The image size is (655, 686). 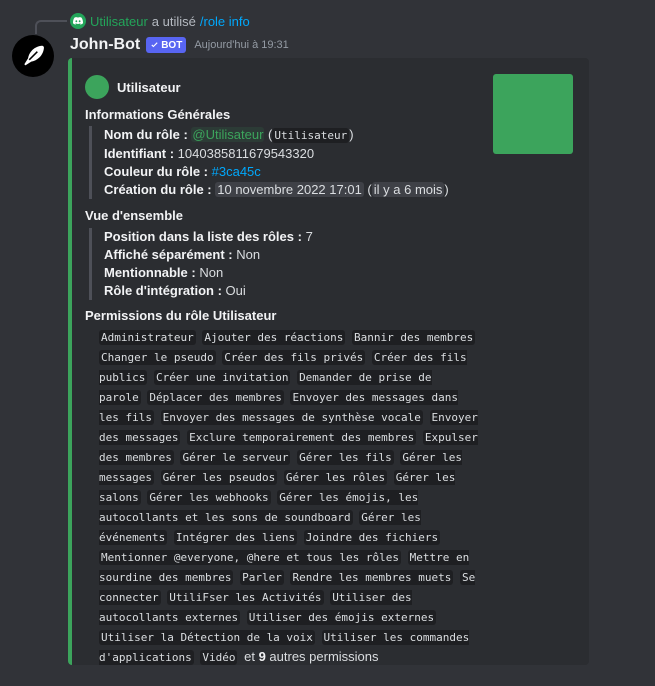 I want to click on mentionable-line: Mentionnable : Non, so click(x=208, y=273).